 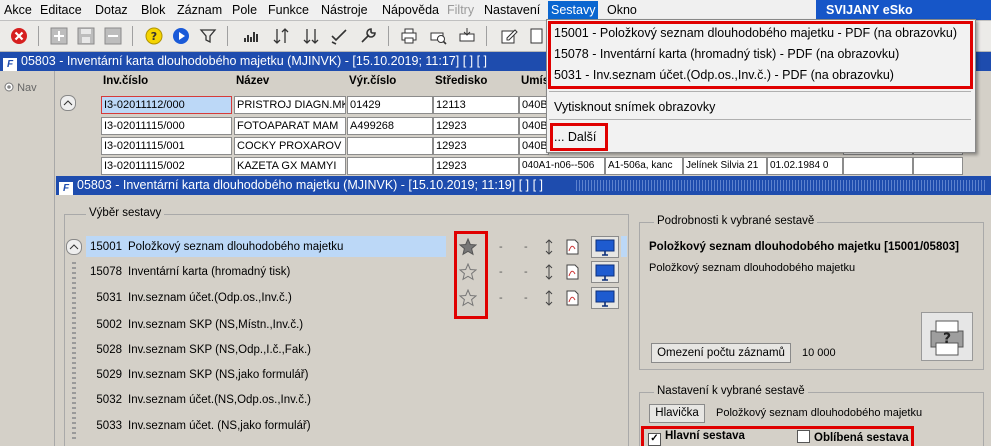 I want to click on add-record-icon, so click(x=59, y=36).